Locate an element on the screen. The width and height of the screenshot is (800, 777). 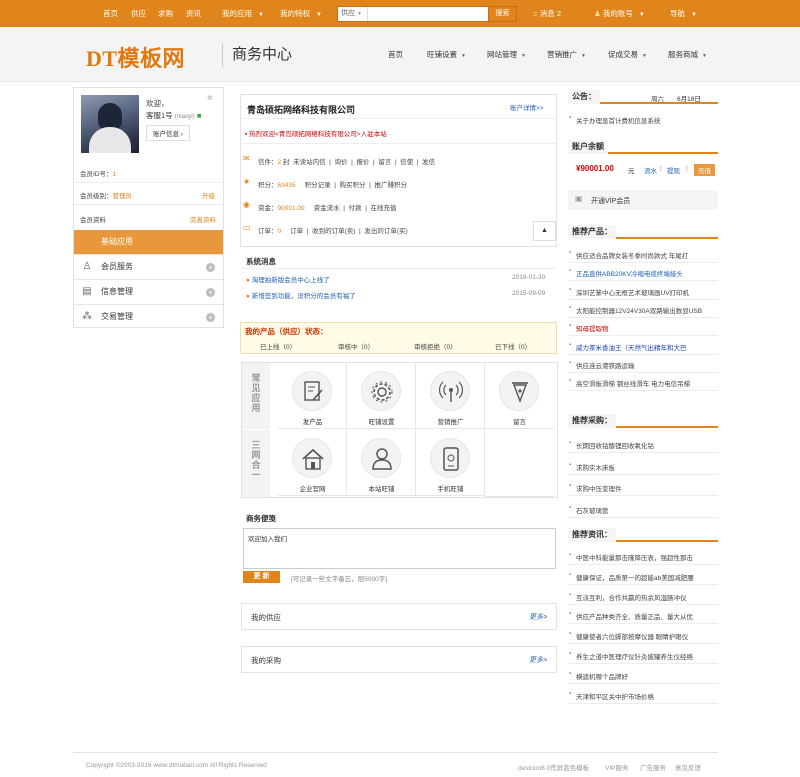
memo-textarea: 欢迎加入我们 is located at coordinates (399, 548).